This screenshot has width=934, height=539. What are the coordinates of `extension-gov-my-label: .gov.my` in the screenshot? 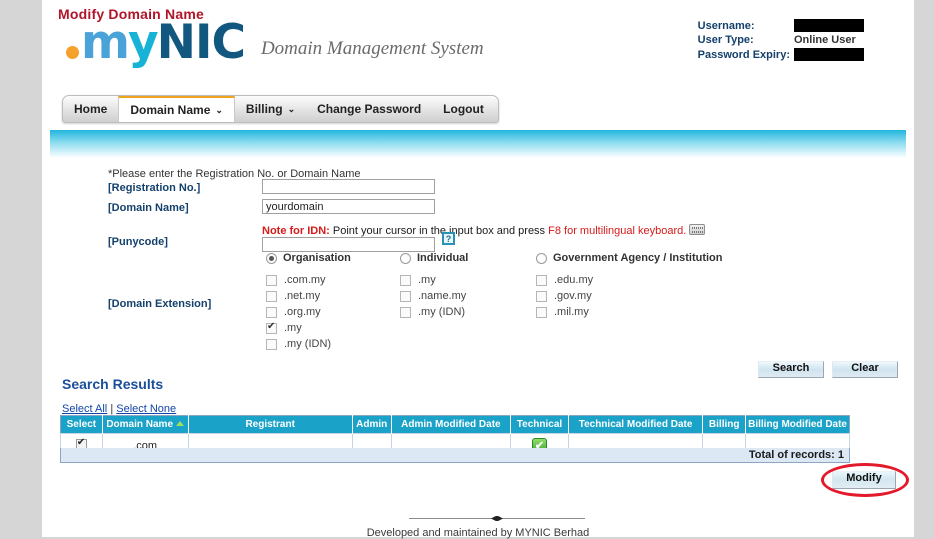 It's located at (573, 296).